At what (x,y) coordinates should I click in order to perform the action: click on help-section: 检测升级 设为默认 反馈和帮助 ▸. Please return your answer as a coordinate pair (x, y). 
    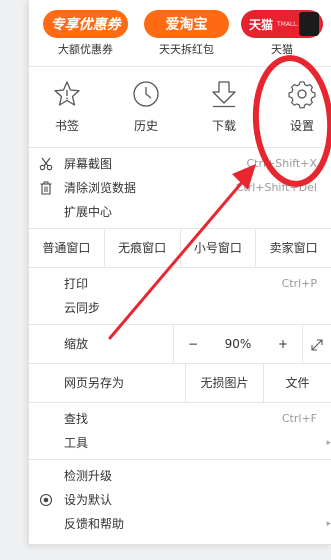
    Looking at the image, I should click on (180, 500).